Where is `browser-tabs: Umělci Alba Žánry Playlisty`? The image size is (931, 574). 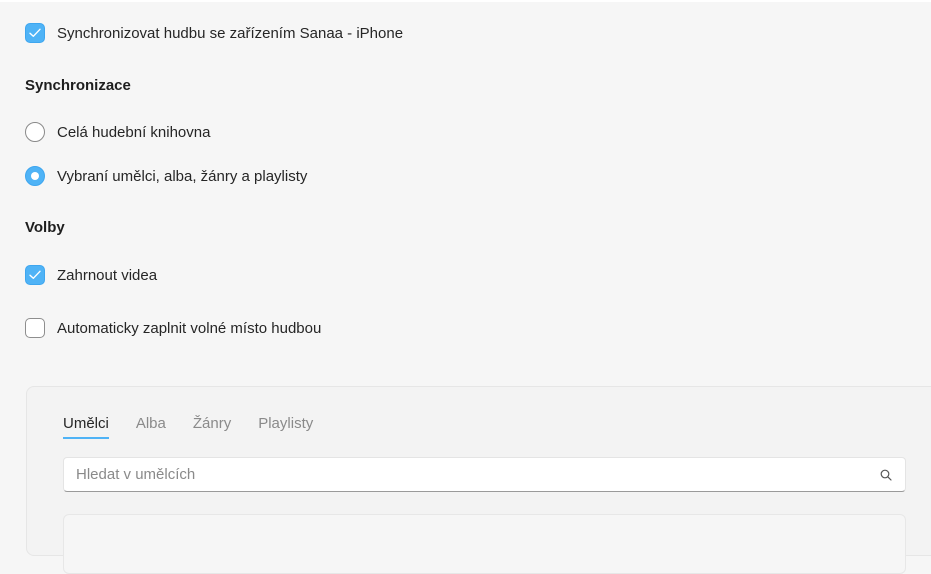
browser-tabs: Umělci Alba Žánry Playlisty is located at coordinates (201, 427).